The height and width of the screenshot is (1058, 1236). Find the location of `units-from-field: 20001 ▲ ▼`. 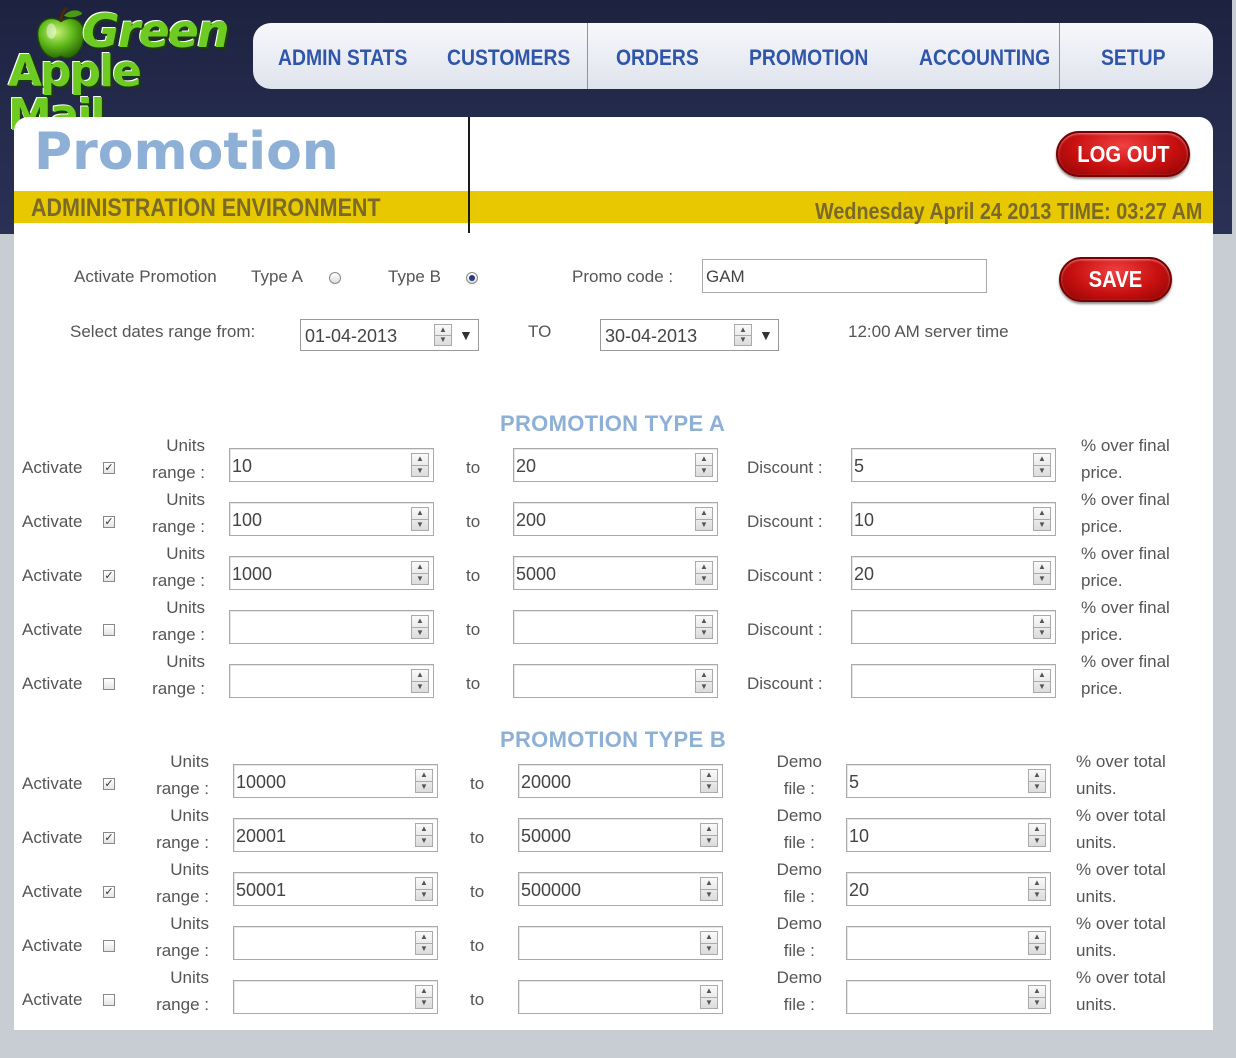

units-from-field: 20001 ▲ ▼ is located at coordinates (335, 835).